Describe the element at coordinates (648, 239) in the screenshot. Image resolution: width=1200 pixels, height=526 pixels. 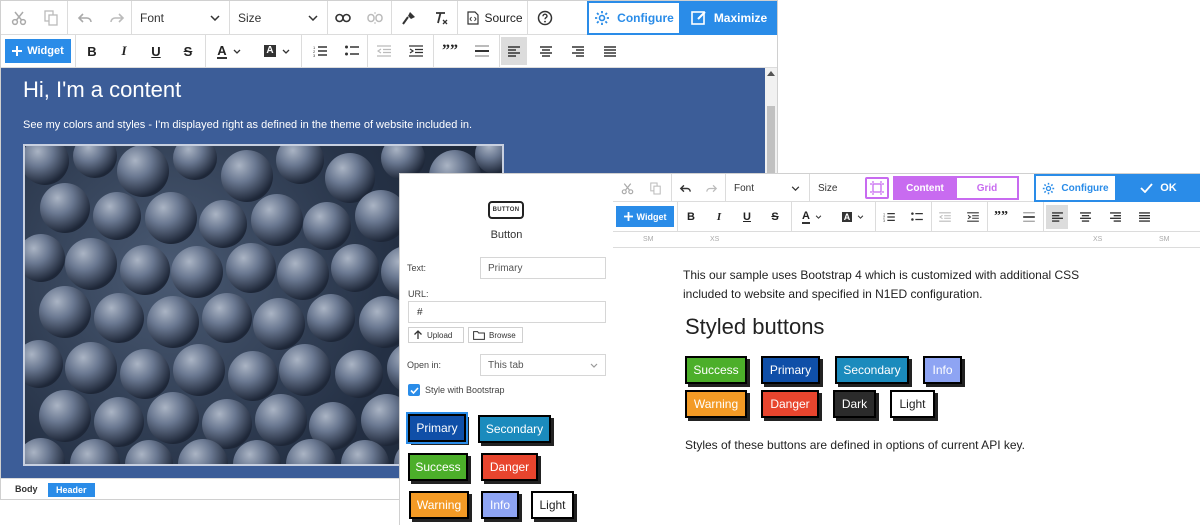
I see `ruler-left-sm: SM` at that location.